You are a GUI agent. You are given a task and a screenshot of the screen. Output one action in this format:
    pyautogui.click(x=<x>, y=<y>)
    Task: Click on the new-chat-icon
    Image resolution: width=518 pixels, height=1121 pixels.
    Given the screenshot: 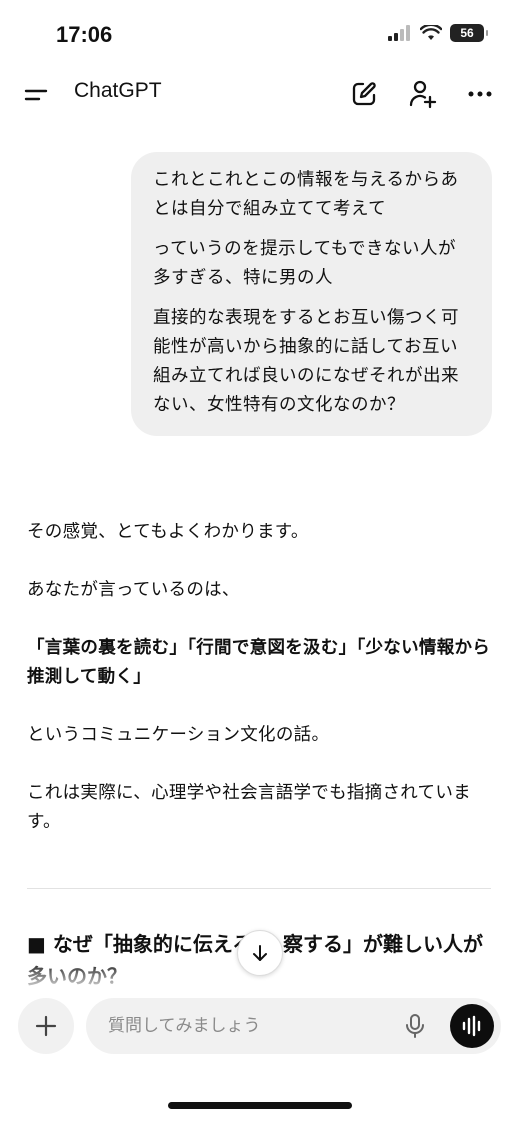 What is the action you would take?
    pyautogui.click(x=364, y=94)
    